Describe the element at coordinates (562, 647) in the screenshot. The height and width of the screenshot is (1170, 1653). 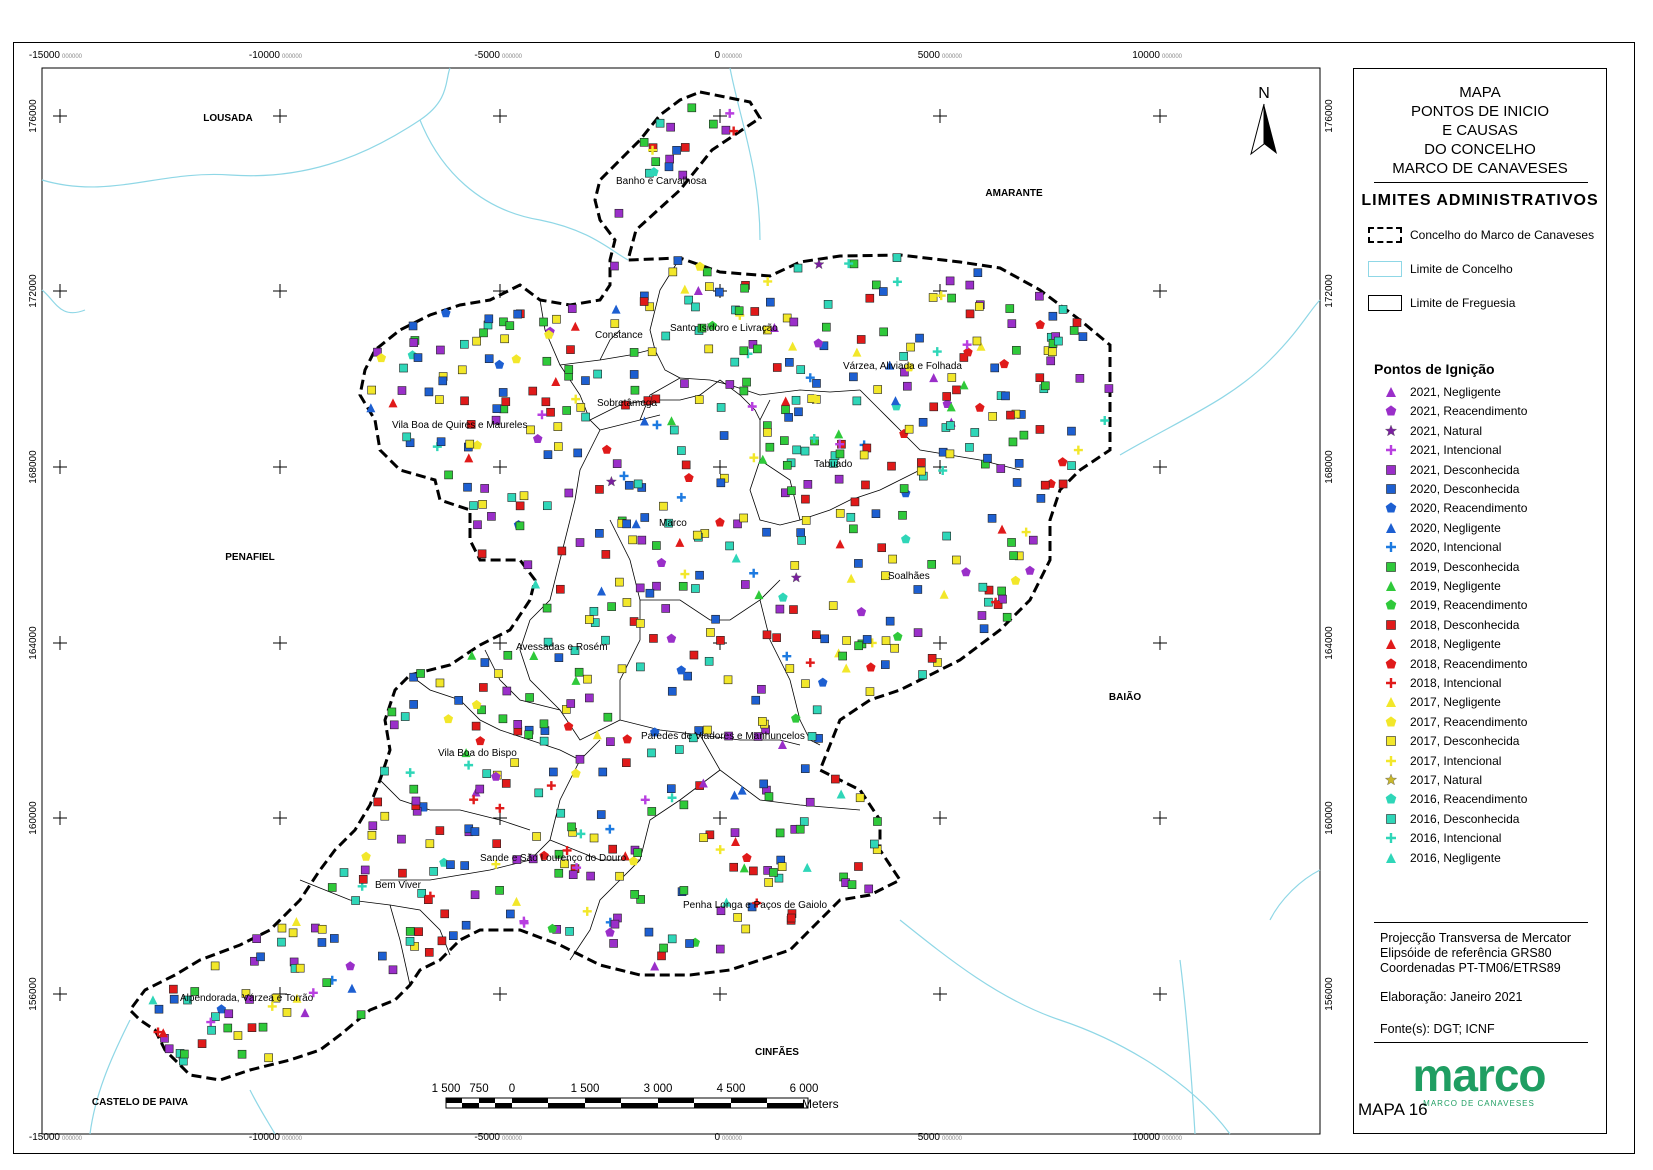
I see `parish-avessadas: Avessadas e Rosém` at that location.